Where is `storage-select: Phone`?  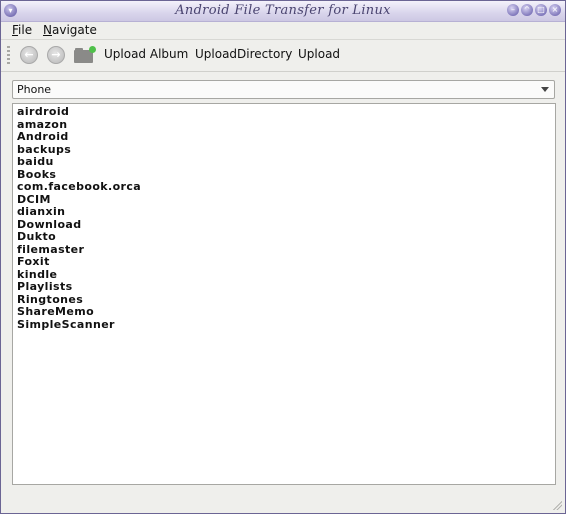
storage-select: Phone is located at coordinates (283, 89).